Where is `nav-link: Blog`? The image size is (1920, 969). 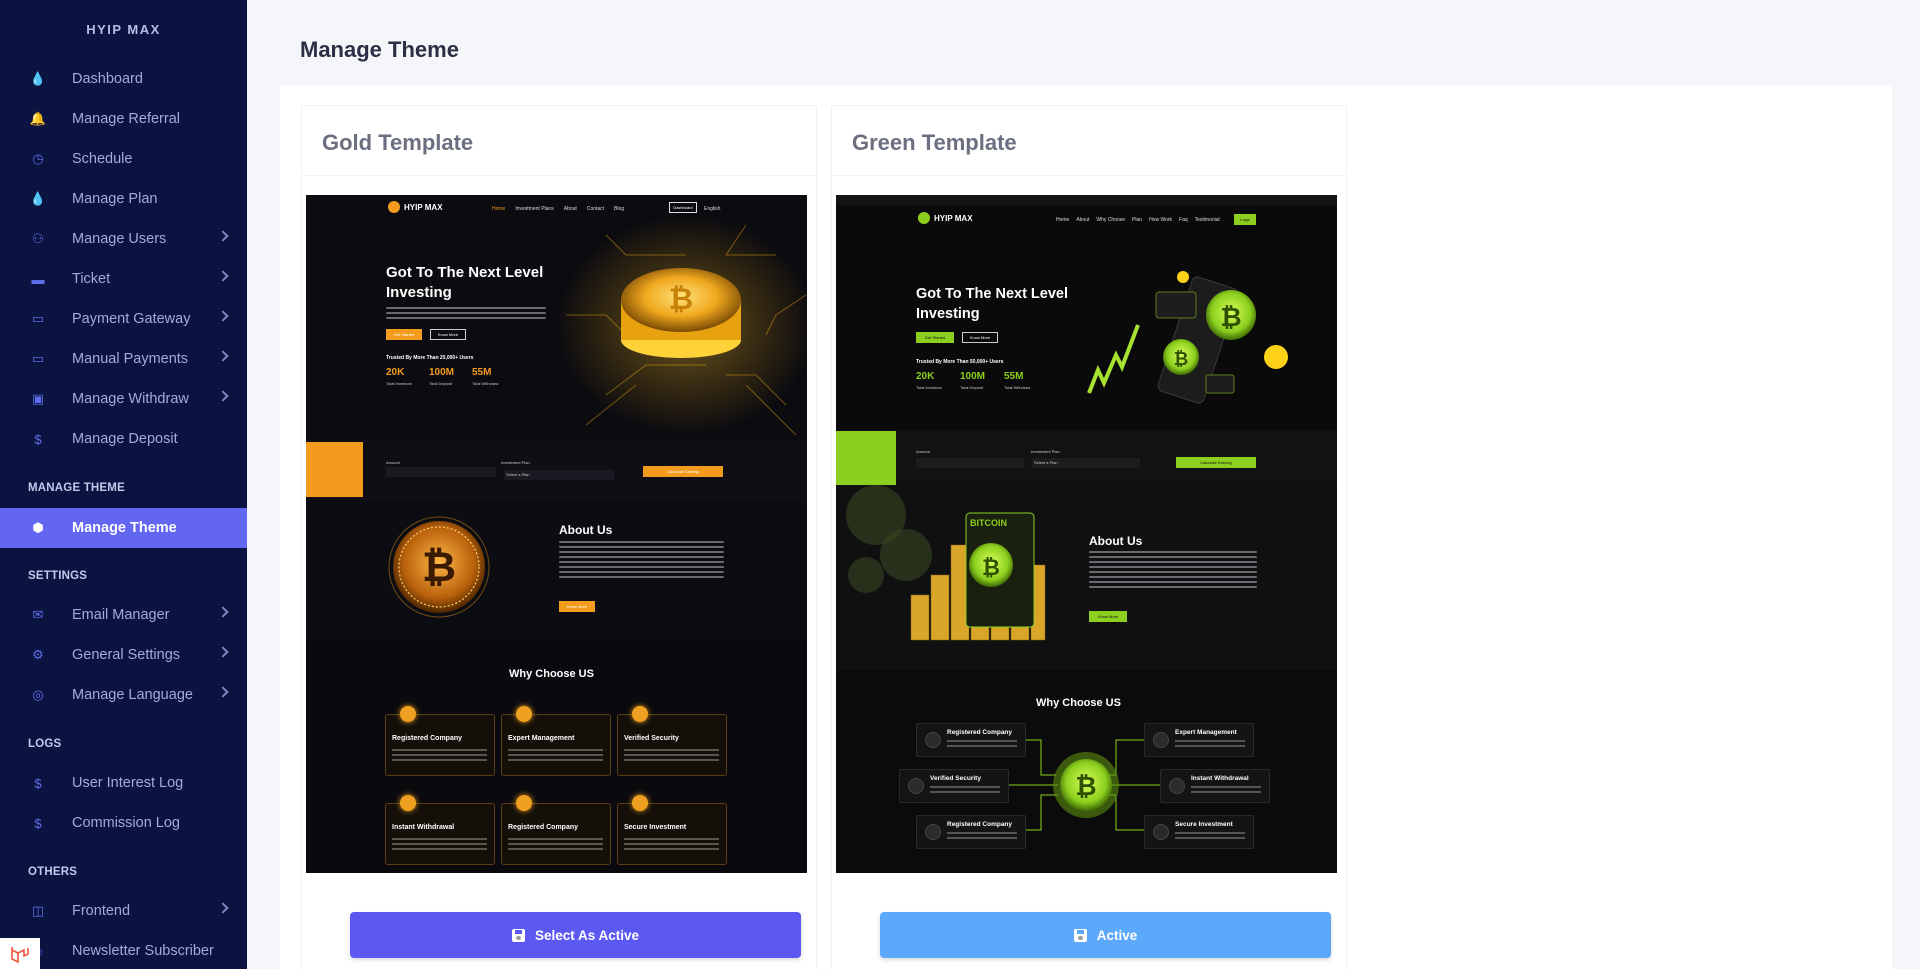
nav-link: Blog is located at coordinates (619, 209).